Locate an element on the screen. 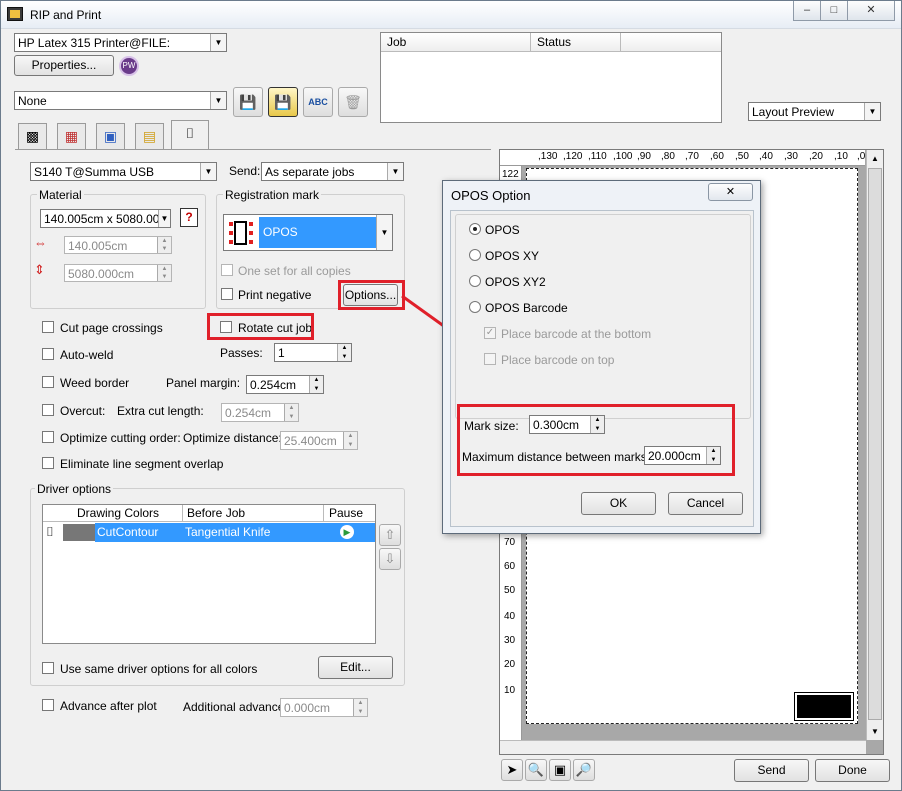  status-column-header: Status is located at coordinates (576, 42).